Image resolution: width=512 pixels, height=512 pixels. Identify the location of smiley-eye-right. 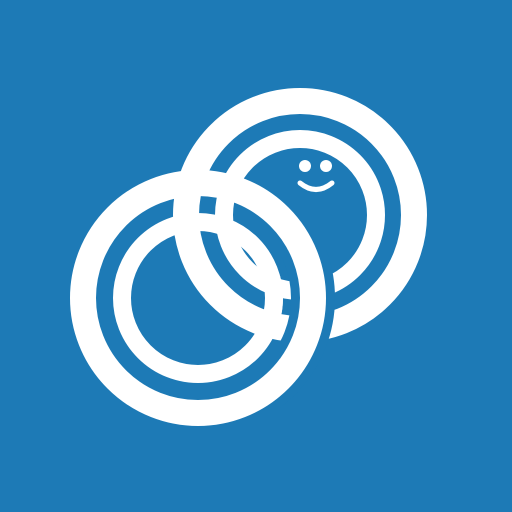
(326, 166).